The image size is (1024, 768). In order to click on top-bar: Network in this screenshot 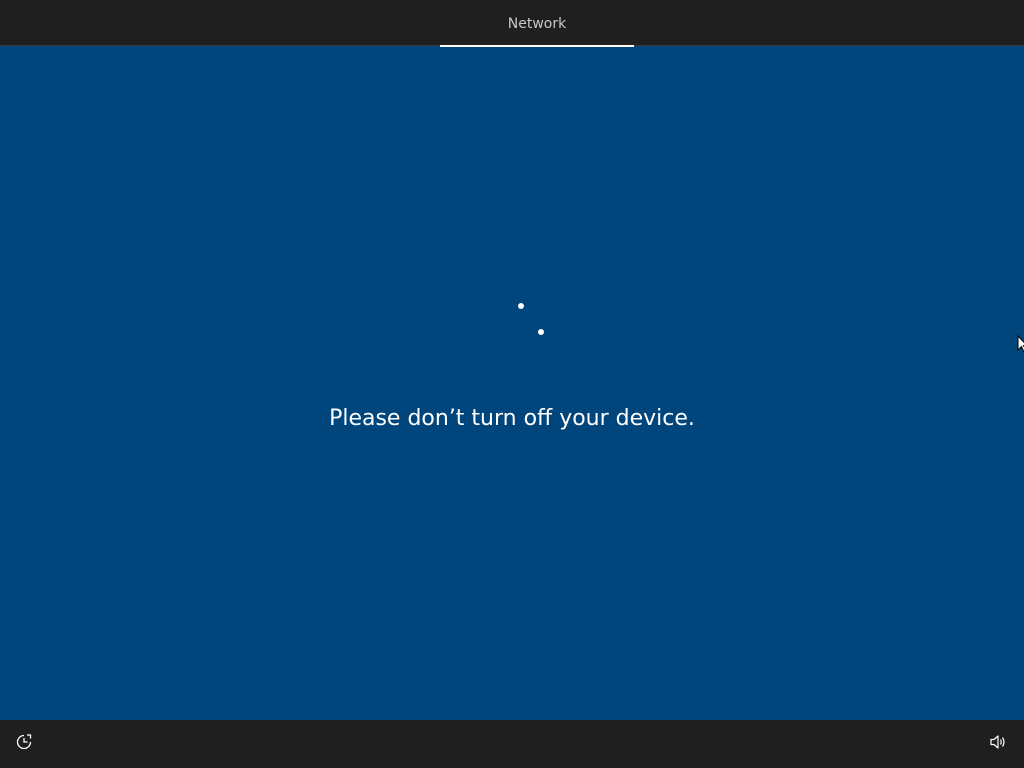, I will do `click(512, 23)`.